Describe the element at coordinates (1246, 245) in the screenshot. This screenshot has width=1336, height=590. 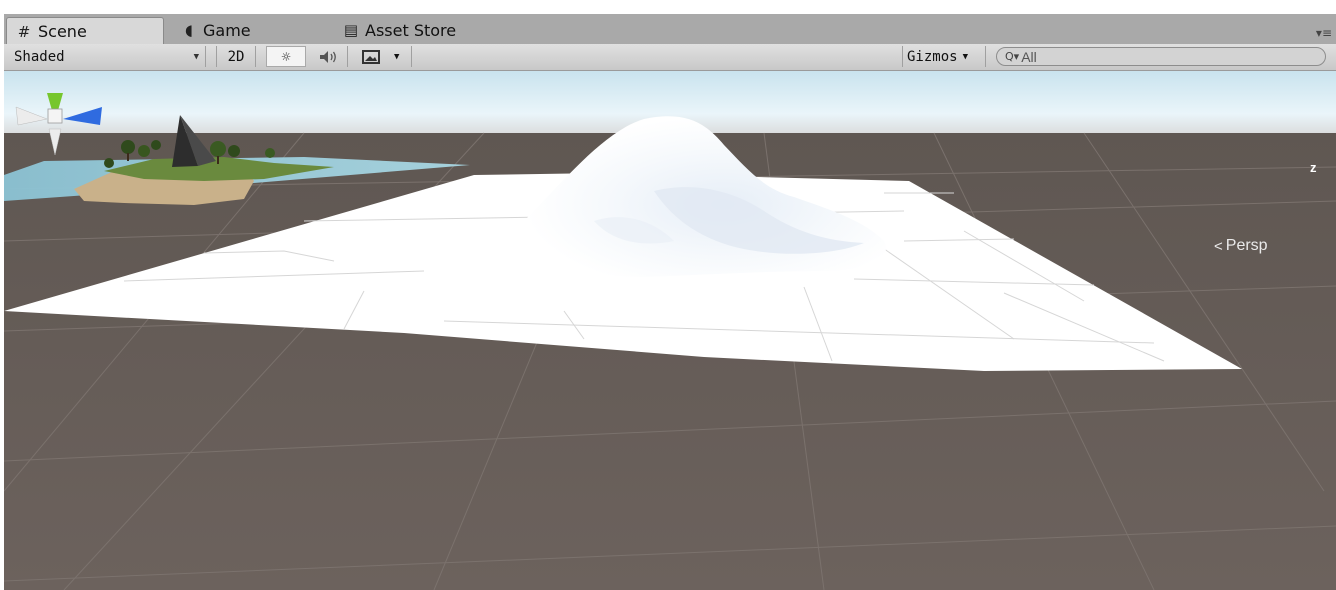
I see `projection-label: Persp` at that location.